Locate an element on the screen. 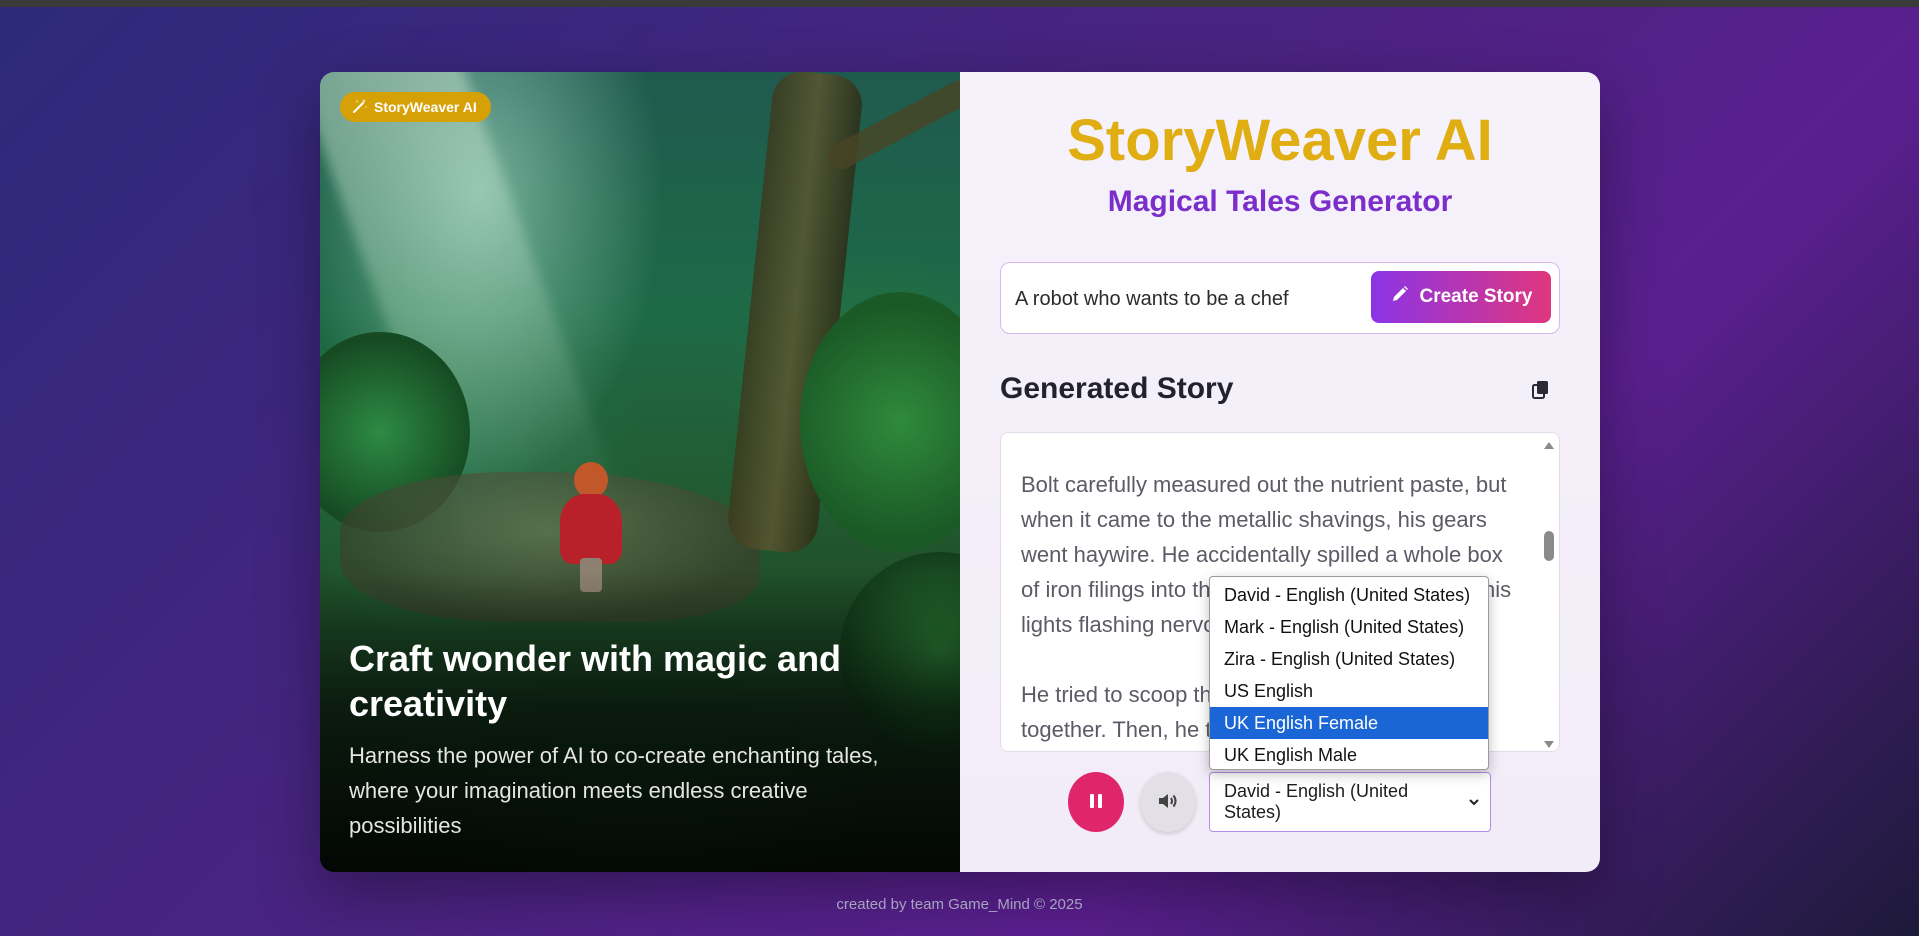 The height and width of the screenshot is (936, 1919). copy-icon is located at coordinates (1541, 389).